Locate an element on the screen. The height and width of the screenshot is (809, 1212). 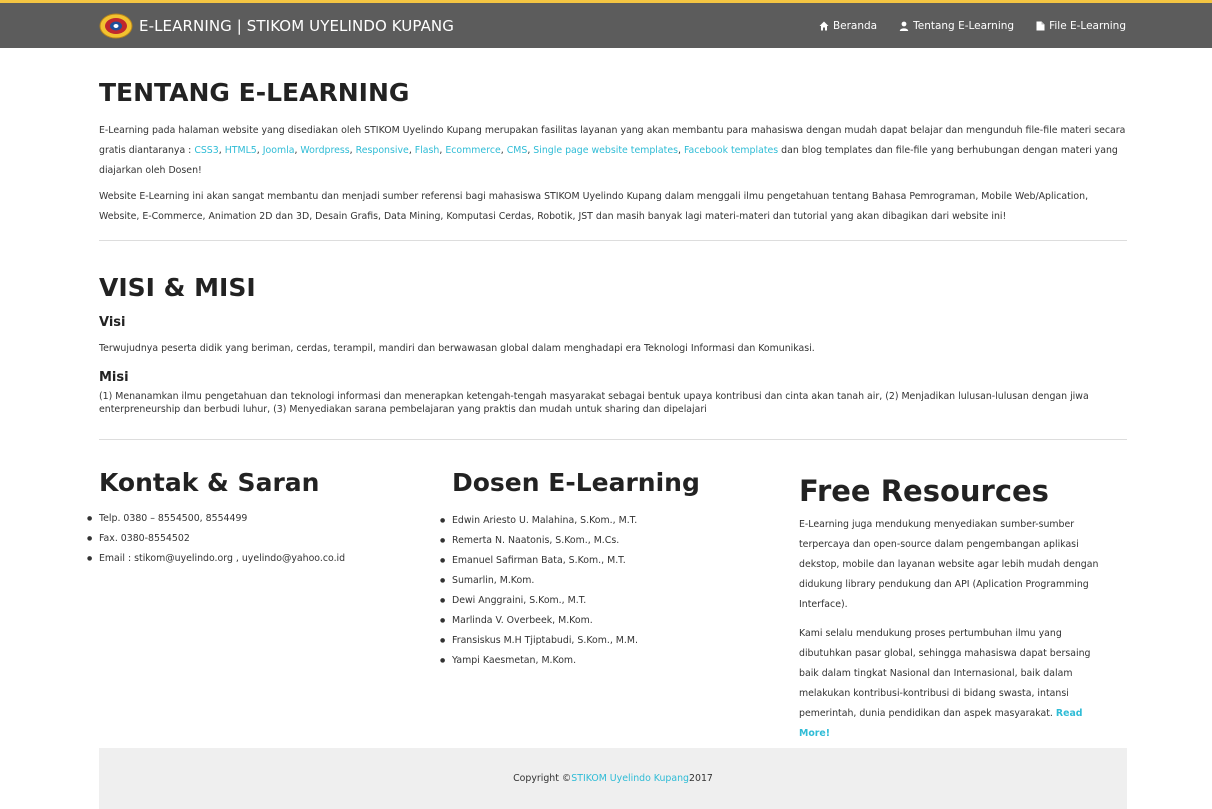
list-item: Telp. 0380 – 8554500, 8554499 is located at coordinates (216, 519).